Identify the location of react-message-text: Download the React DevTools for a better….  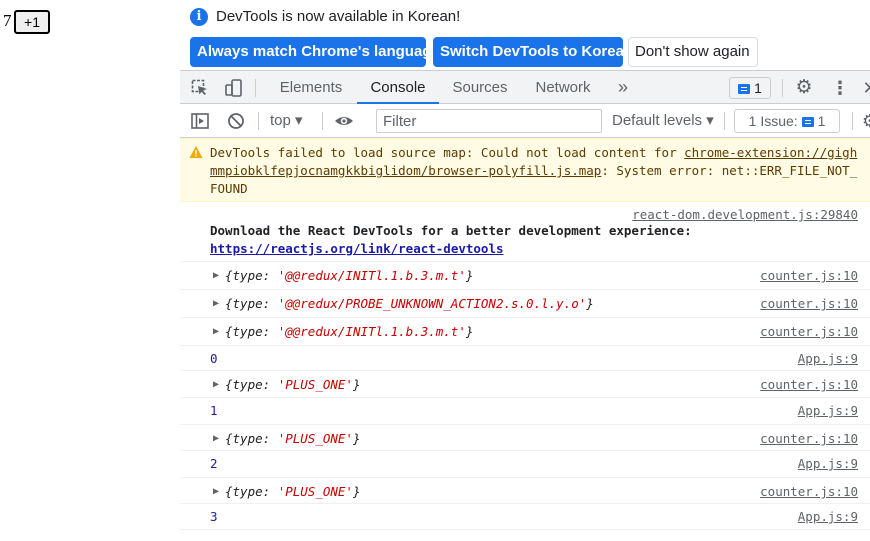
(536, 240).